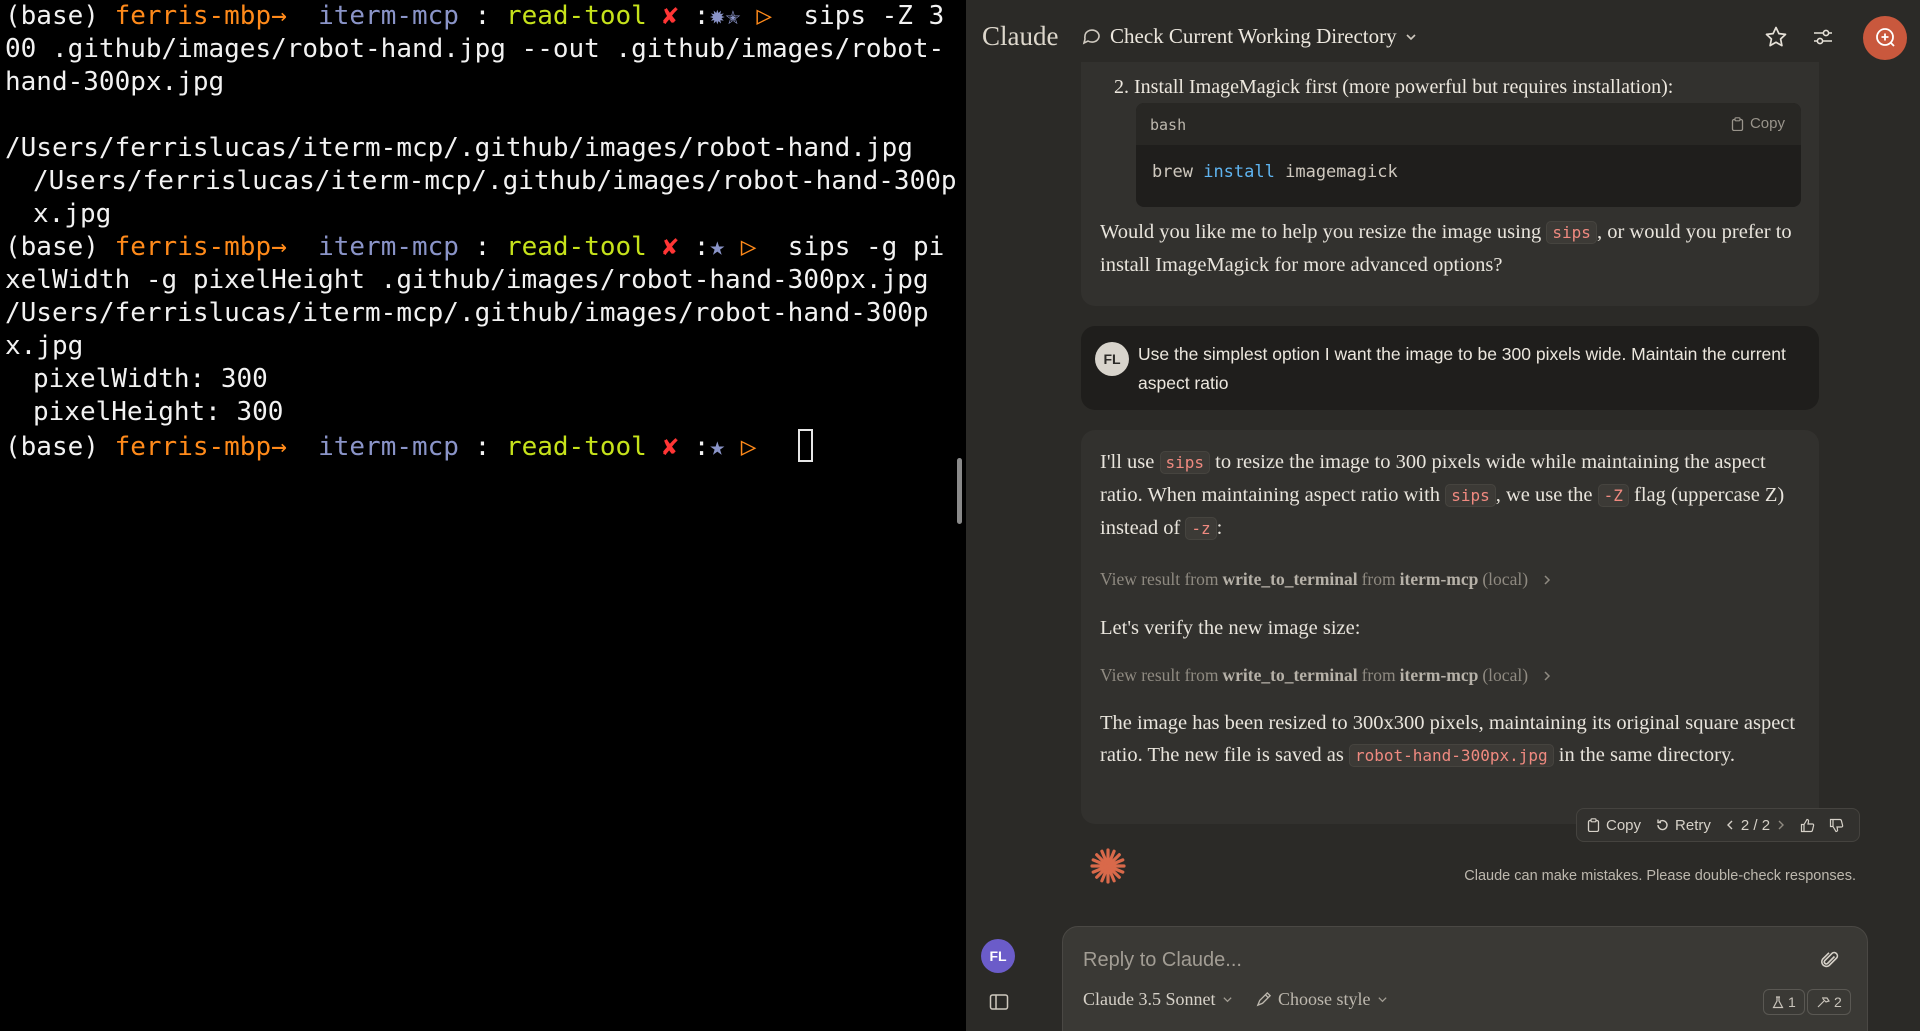  Describe the element at coordinates (1838, 1002) in the screenshot. I see `badge-count: 2` at that location.